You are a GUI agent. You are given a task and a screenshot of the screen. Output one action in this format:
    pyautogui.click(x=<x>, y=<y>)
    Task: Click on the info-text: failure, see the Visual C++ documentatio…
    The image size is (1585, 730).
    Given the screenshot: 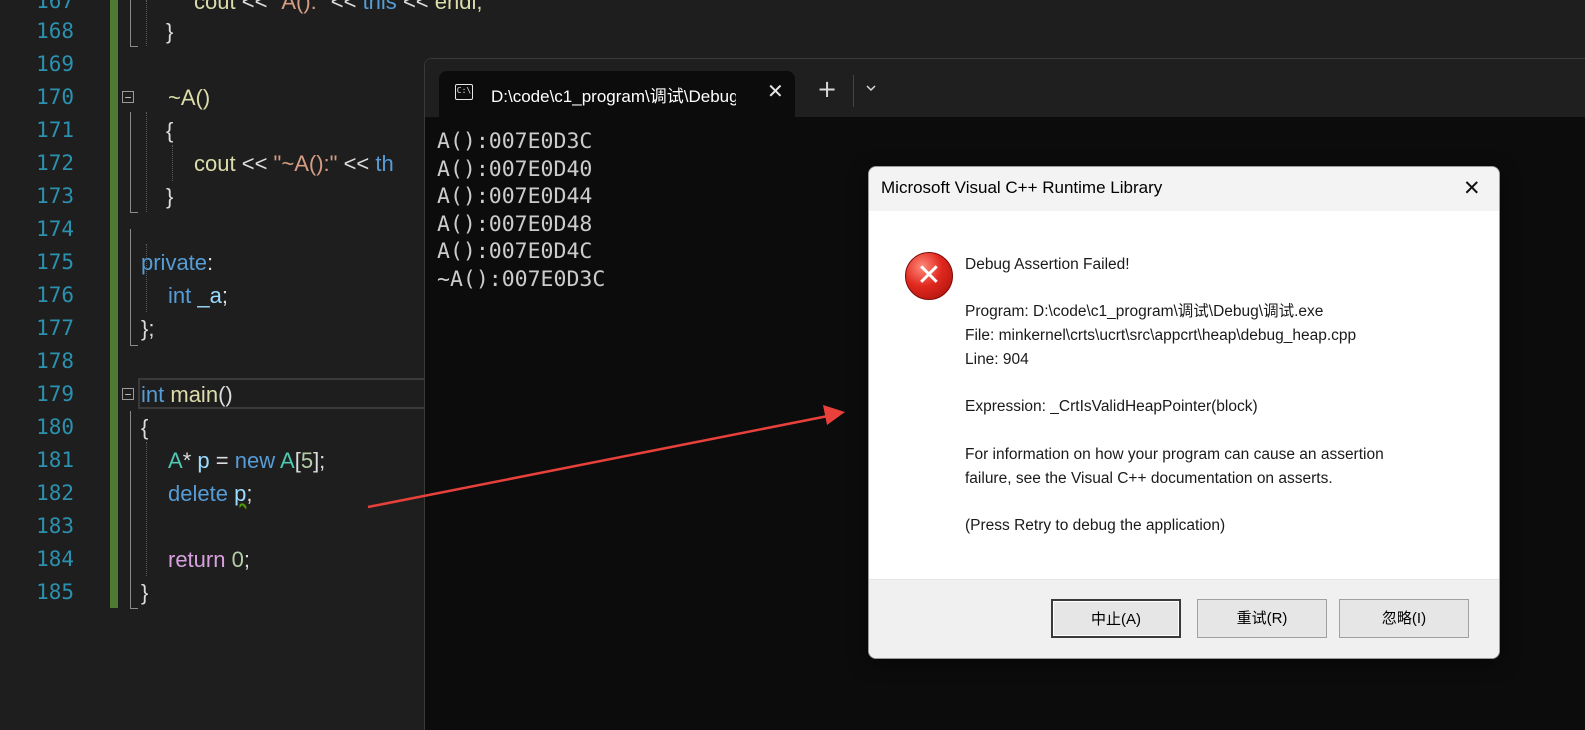 What is the action you would take?
    pyautogui.click(x=1149, y=478)
    